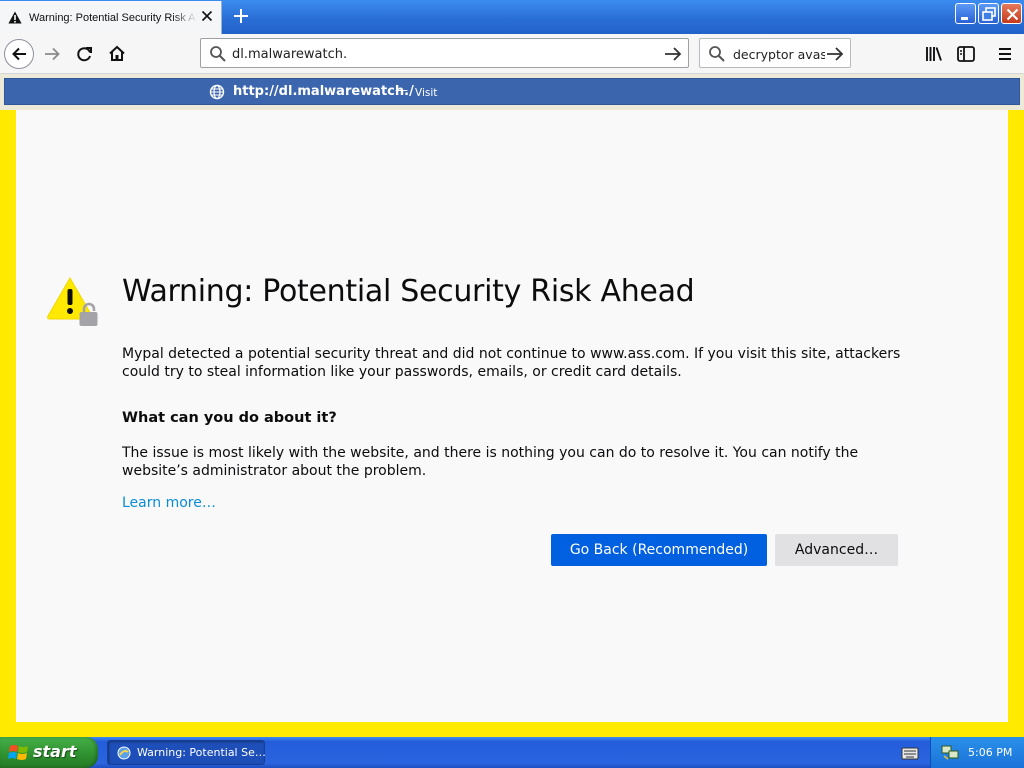  I want to click on home-button, so click(117, 54).